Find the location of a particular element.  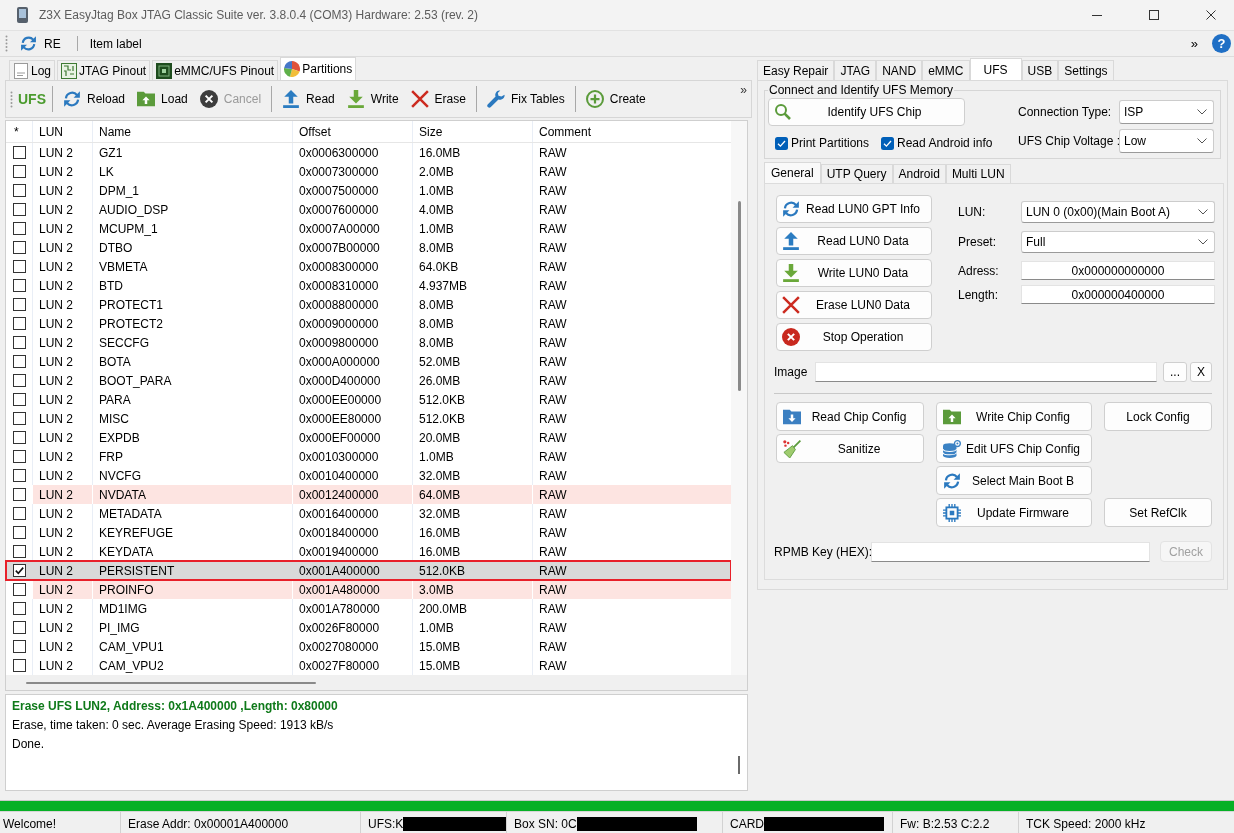

config-button: Write Chip Config is located at coordinates (1014, 416).